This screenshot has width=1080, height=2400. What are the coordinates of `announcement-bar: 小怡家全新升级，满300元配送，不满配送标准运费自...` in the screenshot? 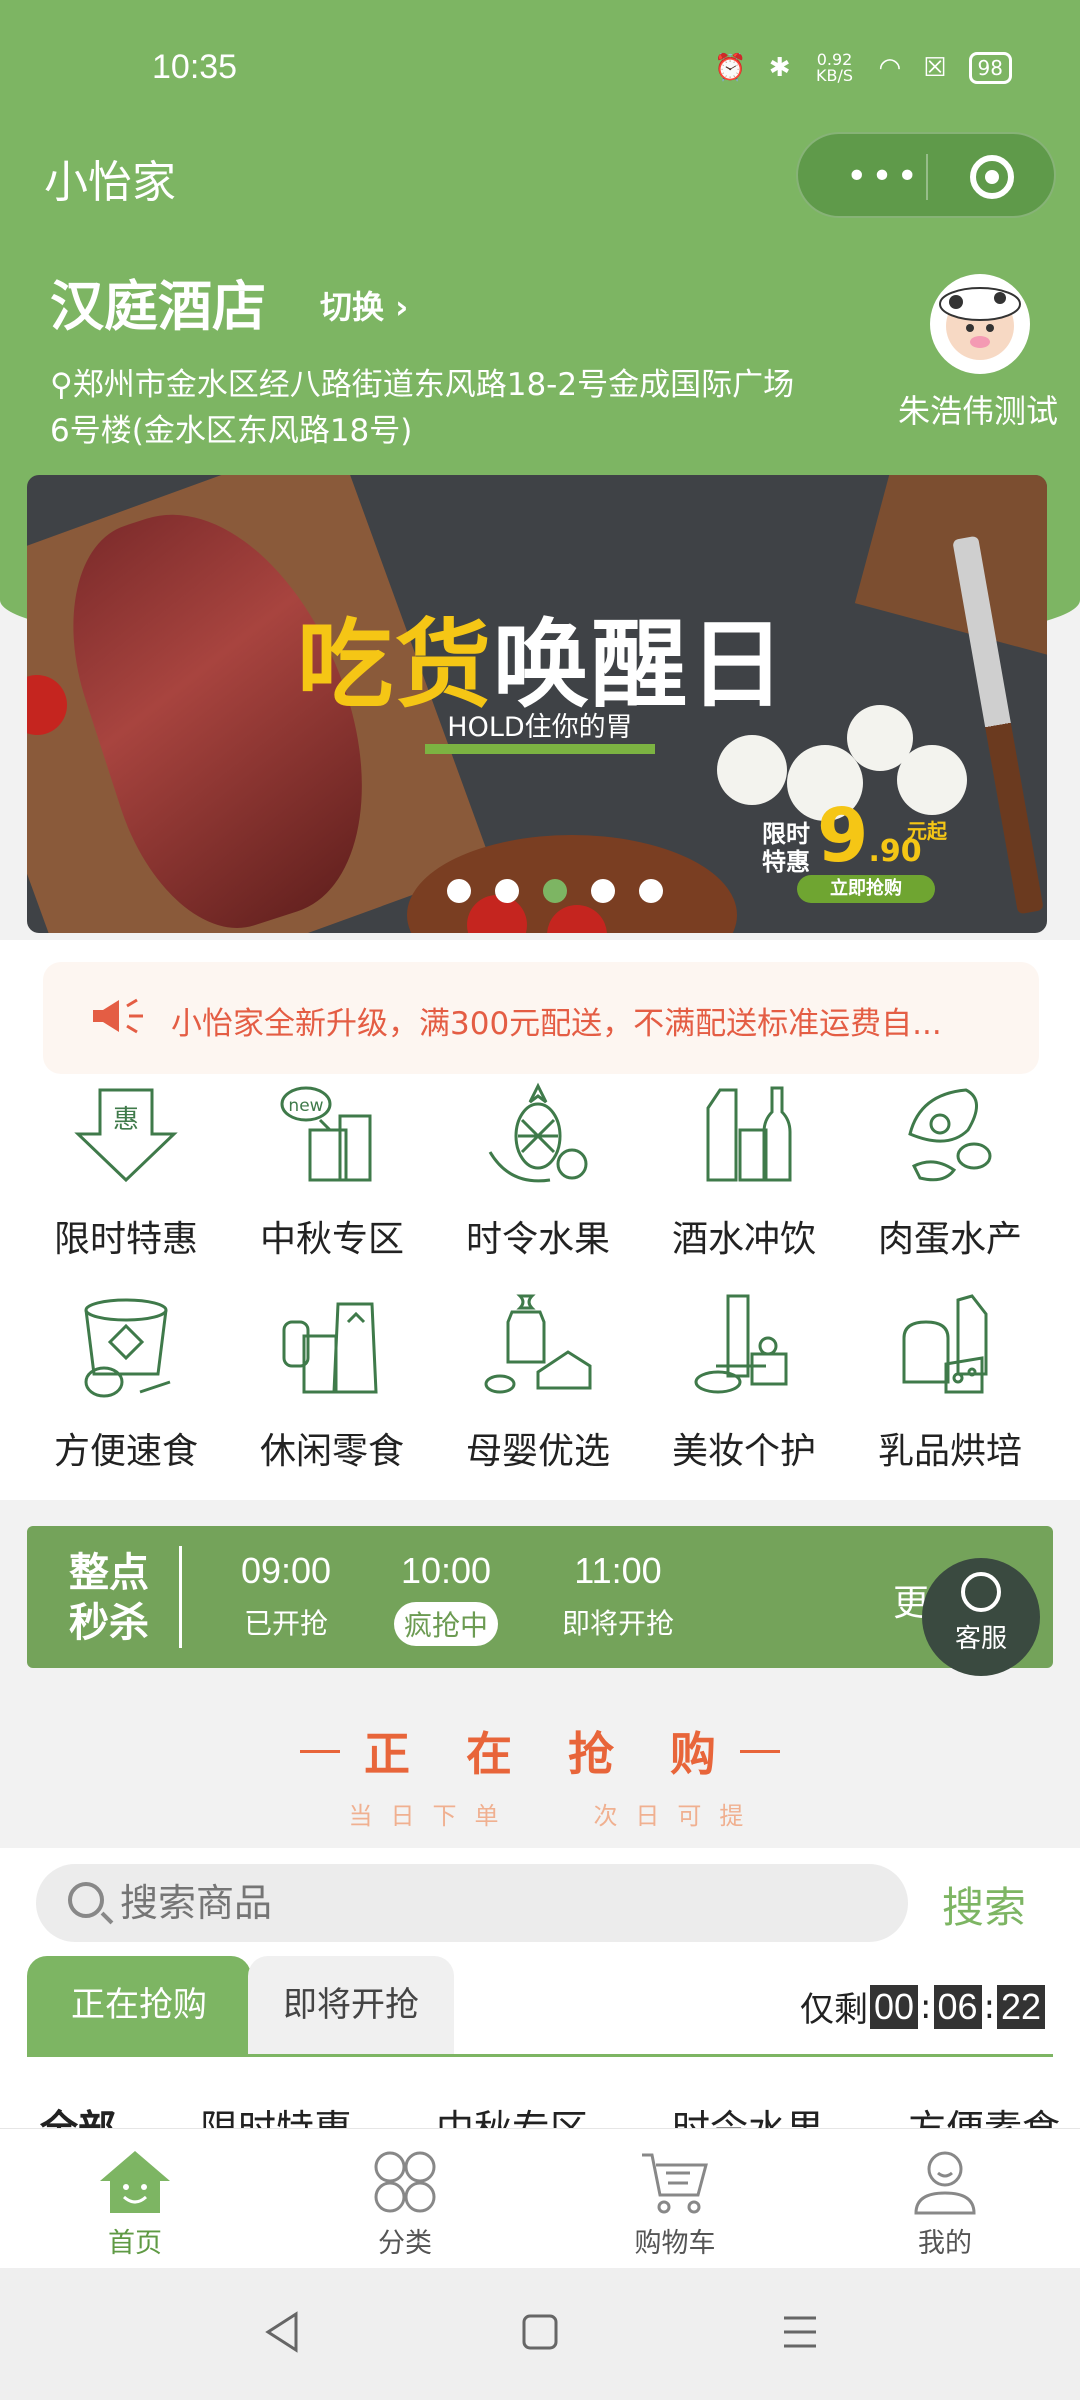 It's located at (541, 1018).